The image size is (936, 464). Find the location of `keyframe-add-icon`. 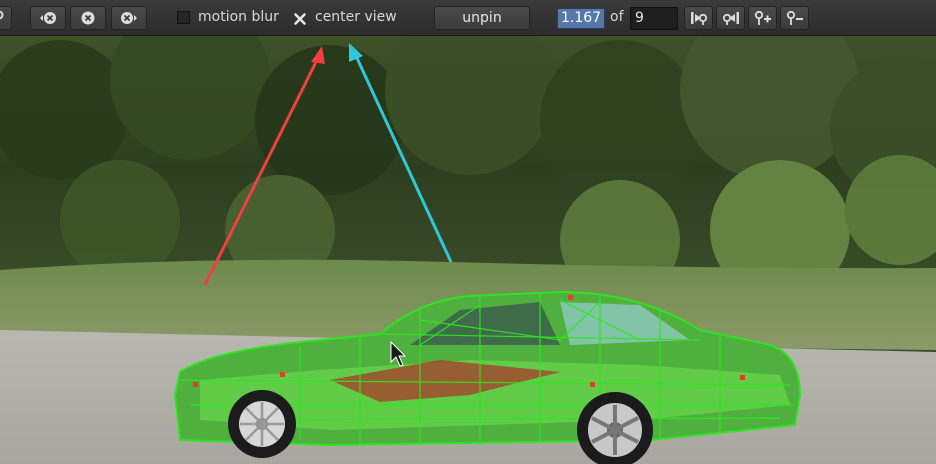

keyframe-add-icon is located at coordinates (762, 17).